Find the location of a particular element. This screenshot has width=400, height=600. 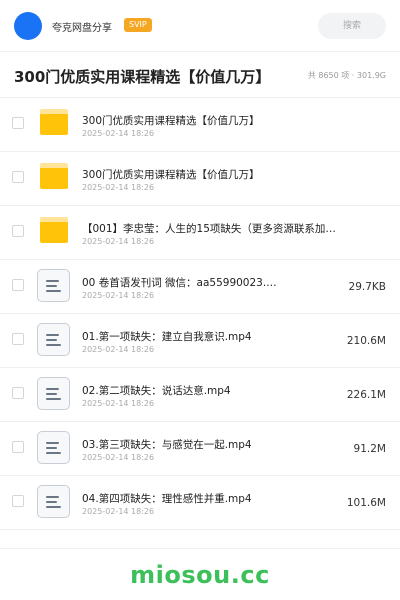

file-row: 03.第三项缺失：与感觉在一起.mp4 2025-02-14 18:26 91.2M is located at coordinates (200, 449).